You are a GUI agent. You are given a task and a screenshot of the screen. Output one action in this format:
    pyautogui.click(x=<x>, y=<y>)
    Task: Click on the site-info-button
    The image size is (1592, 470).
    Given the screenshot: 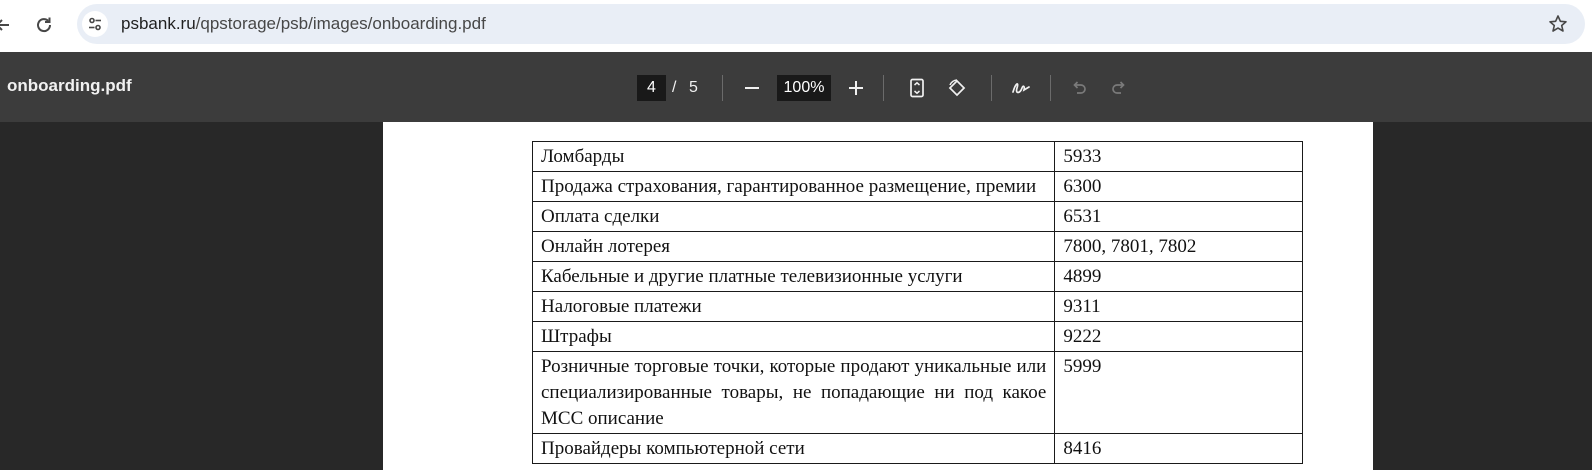 What is the action you would take?
    pyautogui.click(x=95, y=24)
    